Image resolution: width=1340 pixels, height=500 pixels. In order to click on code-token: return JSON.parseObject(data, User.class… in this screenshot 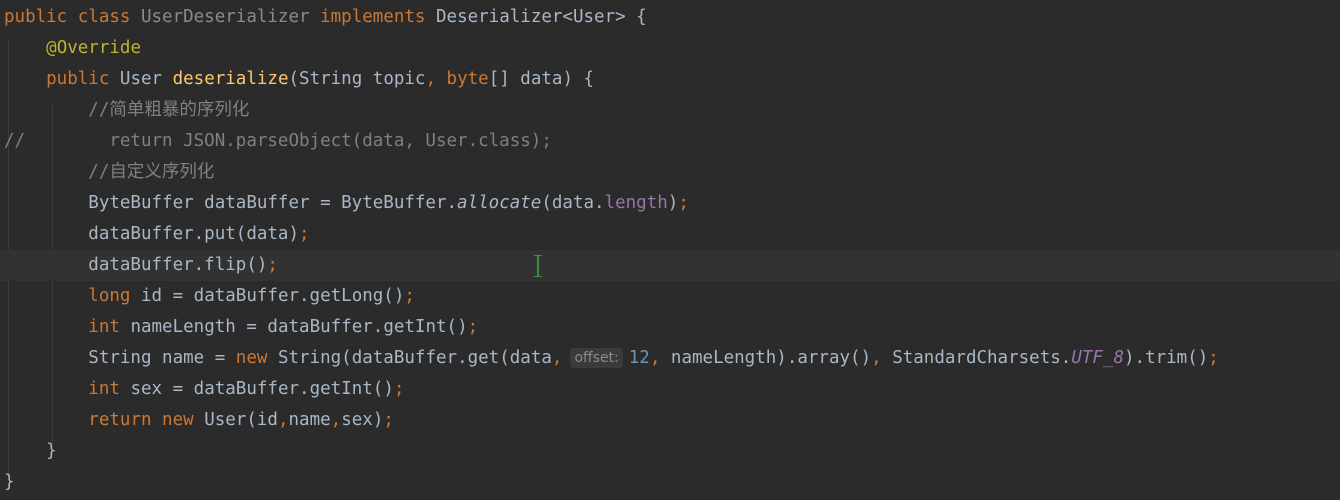, I will do `click(278, 141)`.